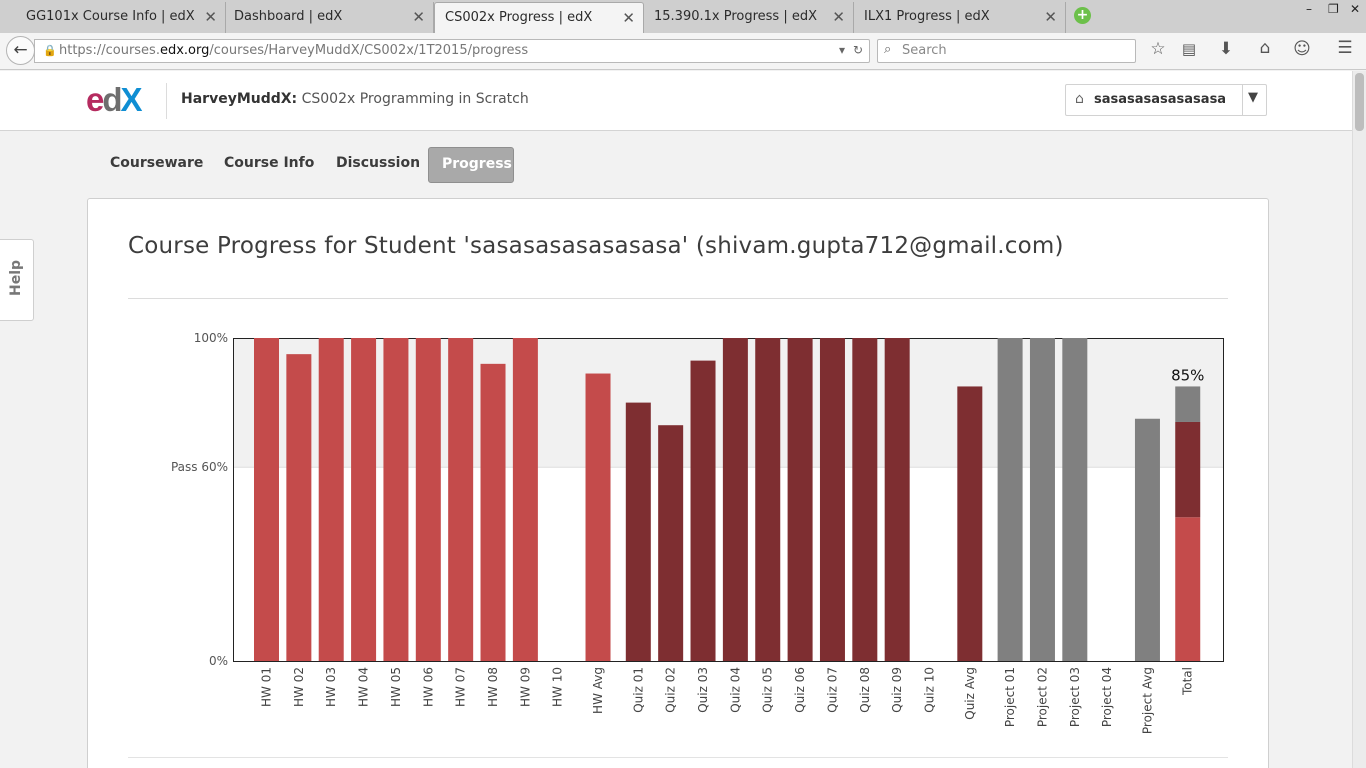 Image resolution: width=1366 pixels, height=768 pixels. I want to click on back-button: ←, so click(20, 50).